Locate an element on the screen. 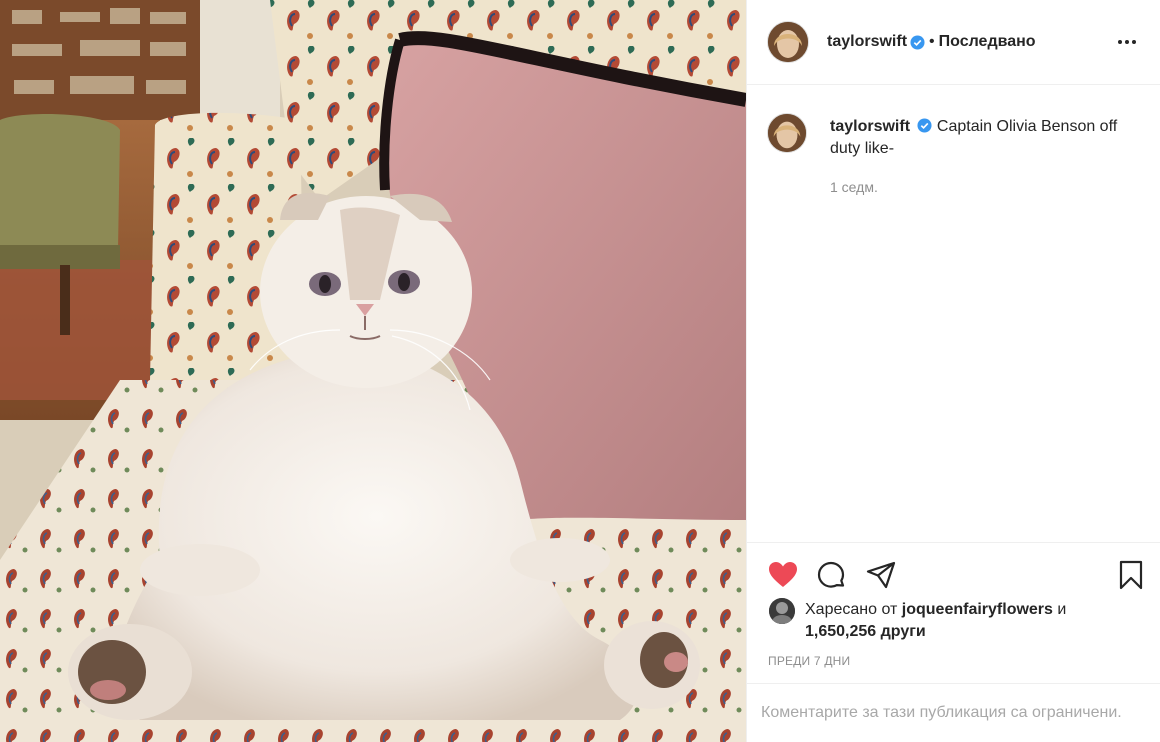 Image resolution: width=1160 pixels, height=742 pixels. likes-prefix: Харесано от is located at coordinates (851, 609).